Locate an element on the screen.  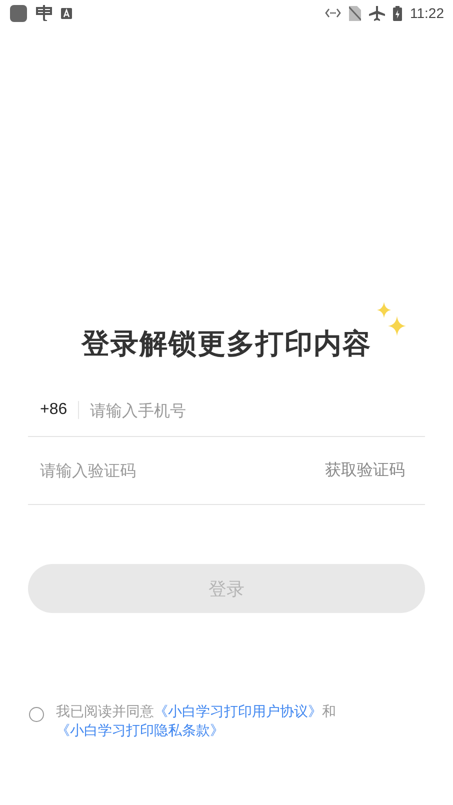
agreement-text: 我已阅读并同意《小白学习打印用户协议》和 《小白学习打印隐私条款》 is located at coordinates (196, 722).